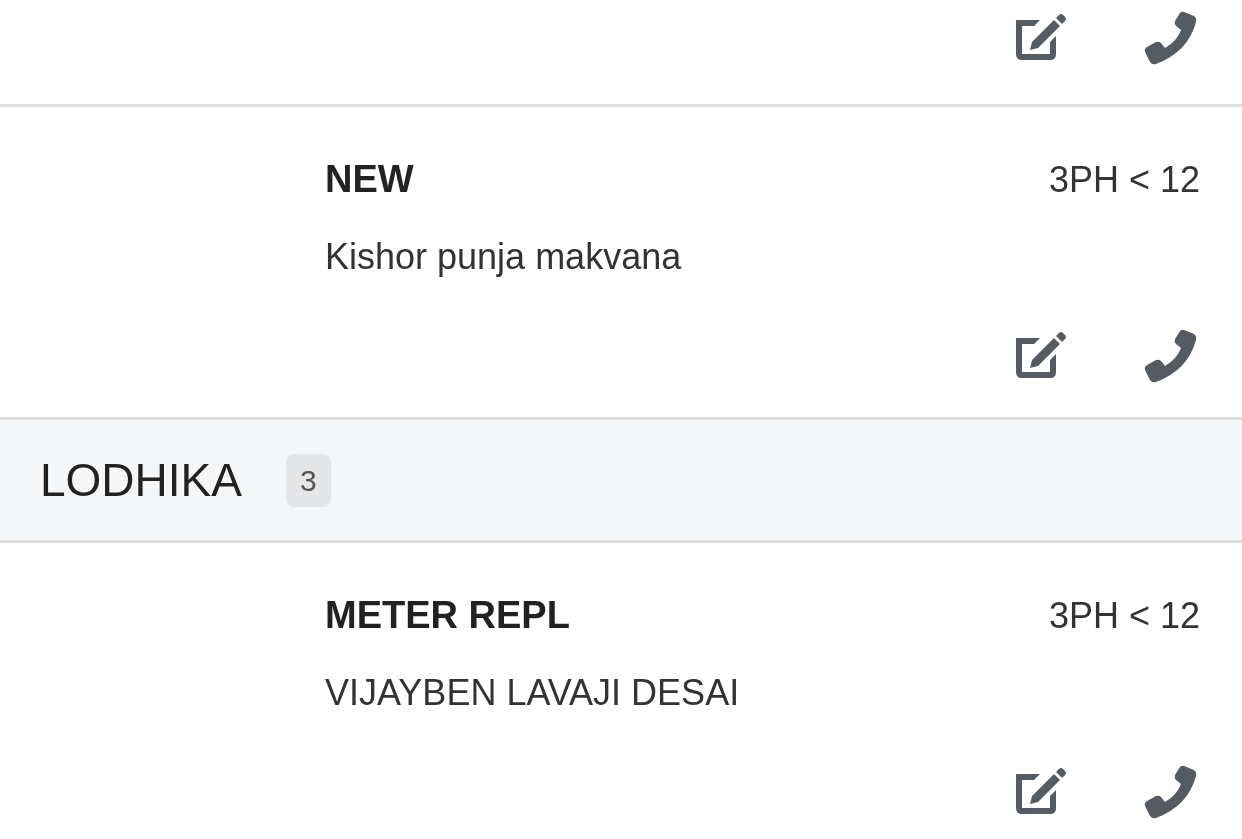 The width and height of the screenshot is (1242, 839). I want to click on customer-name: VIJAYBEN LAVAJI DESAI, so click(532, 693).